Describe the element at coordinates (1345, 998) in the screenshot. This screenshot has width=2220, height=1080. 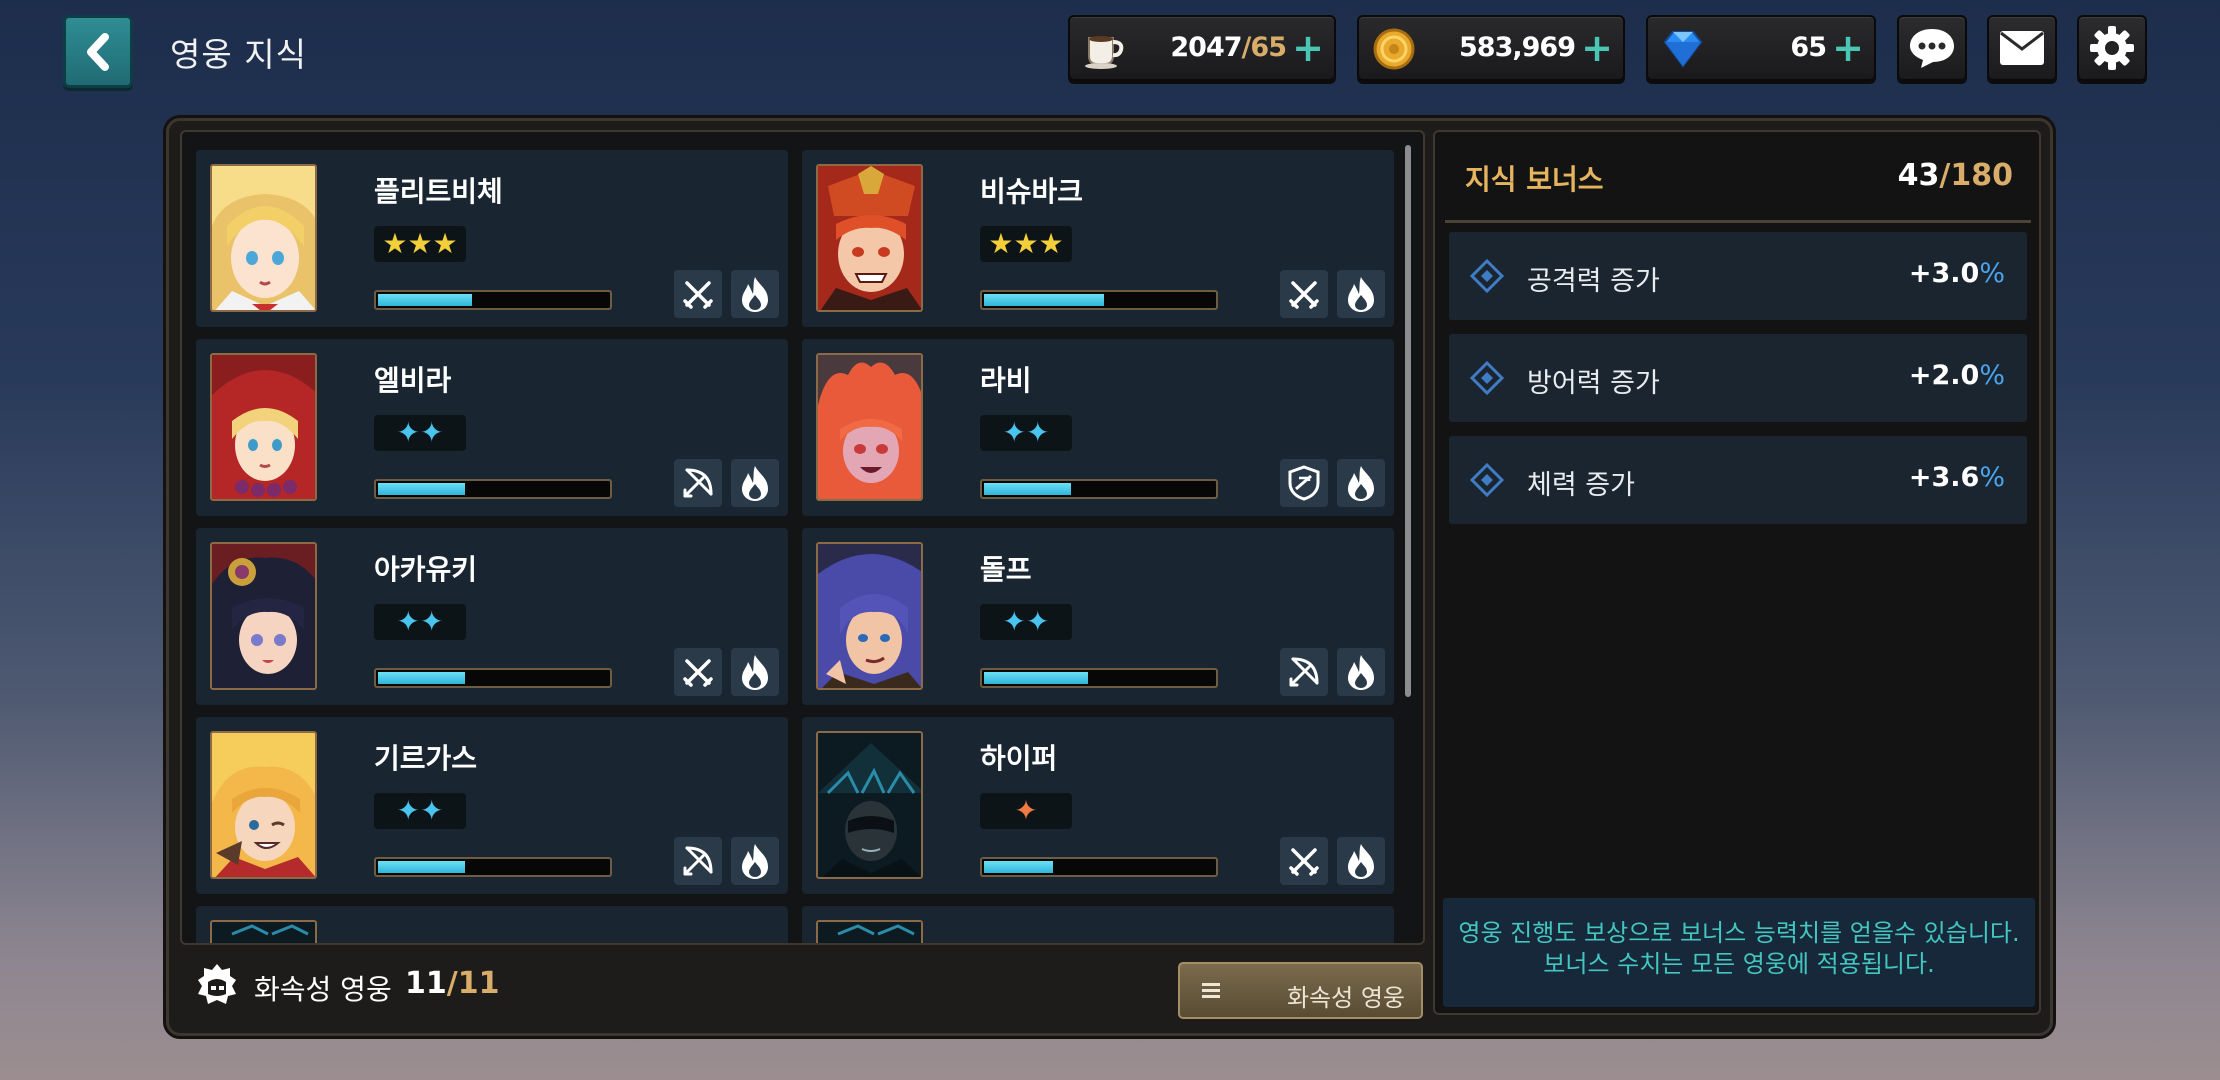
I see `element-filter-button-label: 화속성 영웅` at that location.